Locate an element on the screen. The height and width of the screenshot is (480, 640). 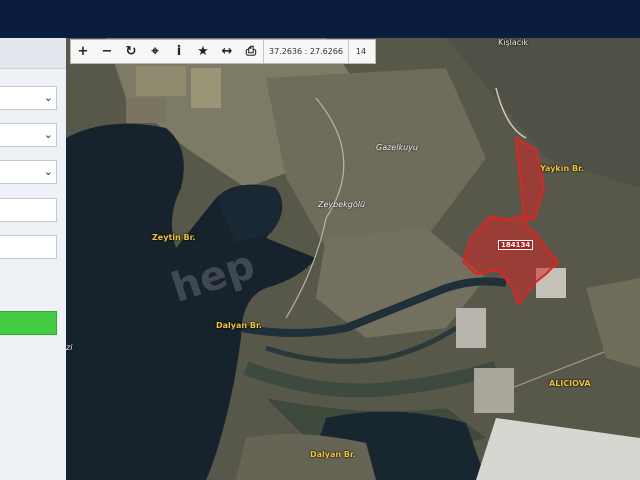
map-toolbar: + − ↻ ⌖ i ★ ↔ ⎙ 37.2636 : 27.6266 14 is located at coordinates (223, 51).